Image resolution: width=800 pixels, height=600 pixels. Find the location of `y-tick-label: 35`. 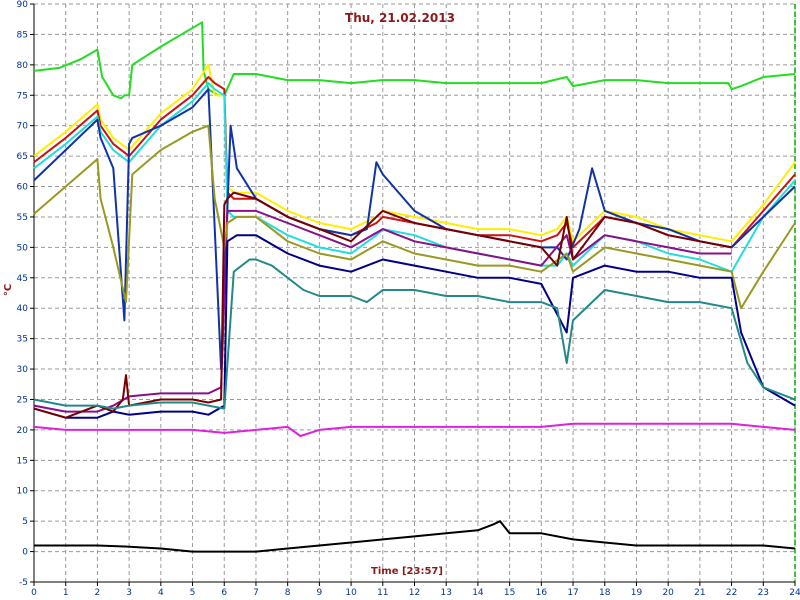

y-tick-label: 35 is located at coordinates (22, 340).